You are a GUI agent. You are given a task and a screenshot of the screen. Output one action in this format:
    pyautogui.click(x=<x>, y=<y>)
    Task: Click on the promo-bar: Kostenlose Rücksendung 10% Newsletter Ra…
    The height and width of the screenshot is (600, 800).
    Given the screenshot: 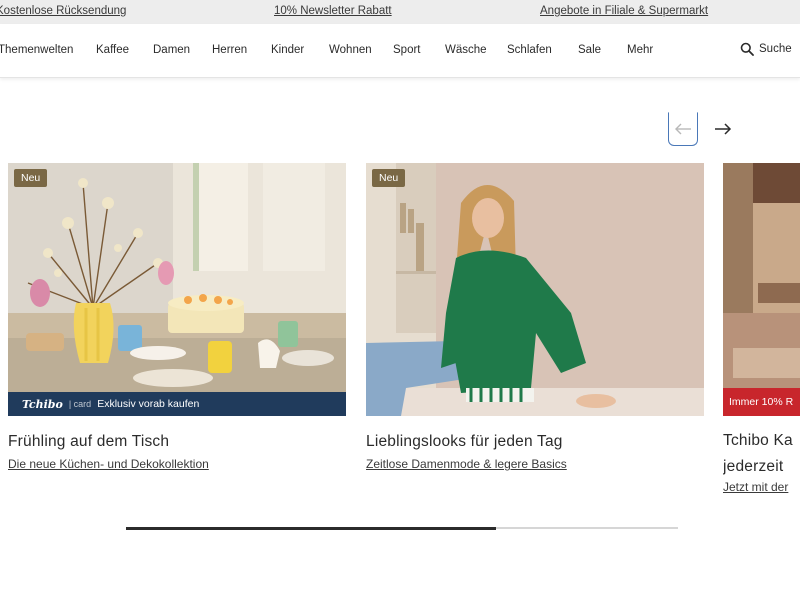 What is the action you would take?
    pyautogui.click(x=400, y=12)
    